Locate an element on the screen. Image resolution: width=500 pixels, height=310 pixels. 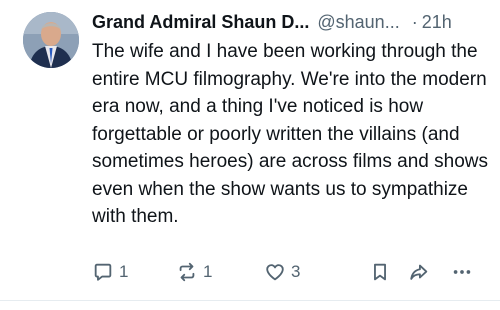
like-button: 3 is located at coordinates (282, 272).